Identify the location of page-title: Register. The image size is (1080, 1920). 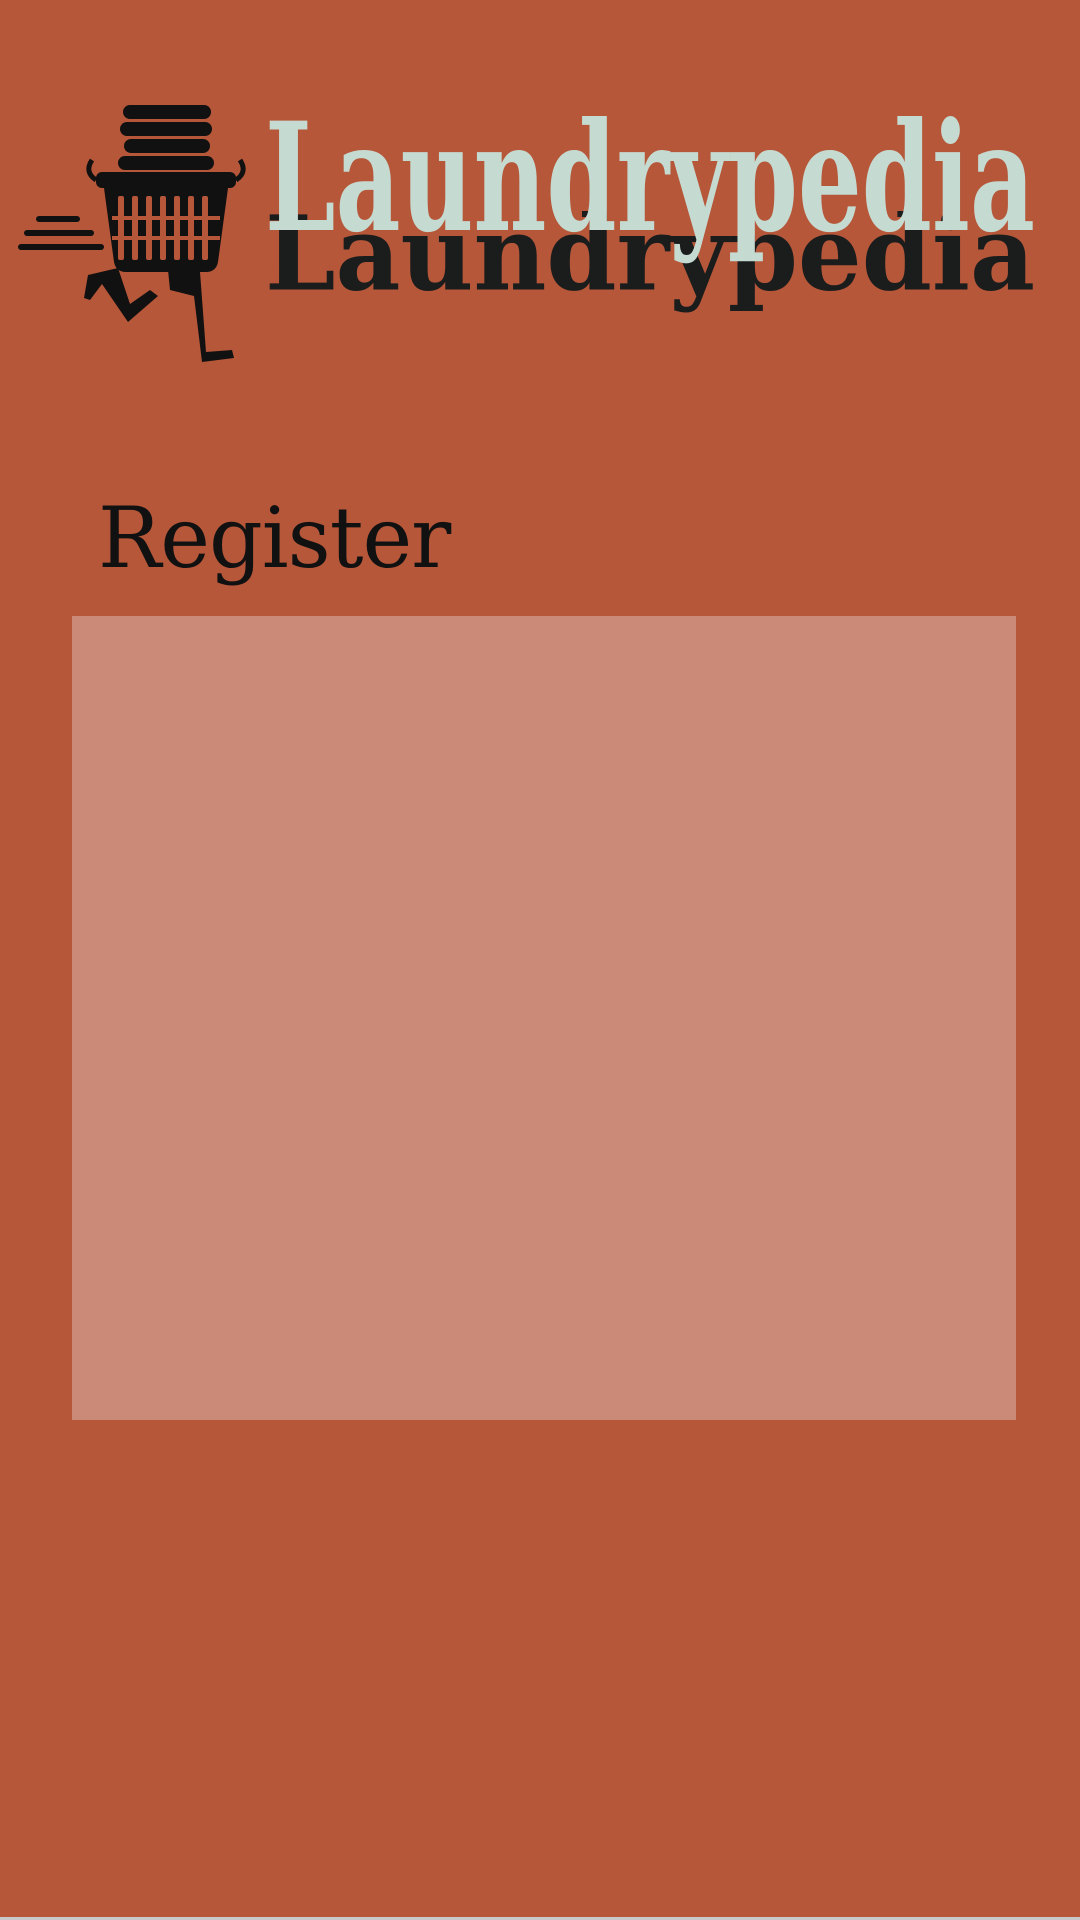
(274, 538).